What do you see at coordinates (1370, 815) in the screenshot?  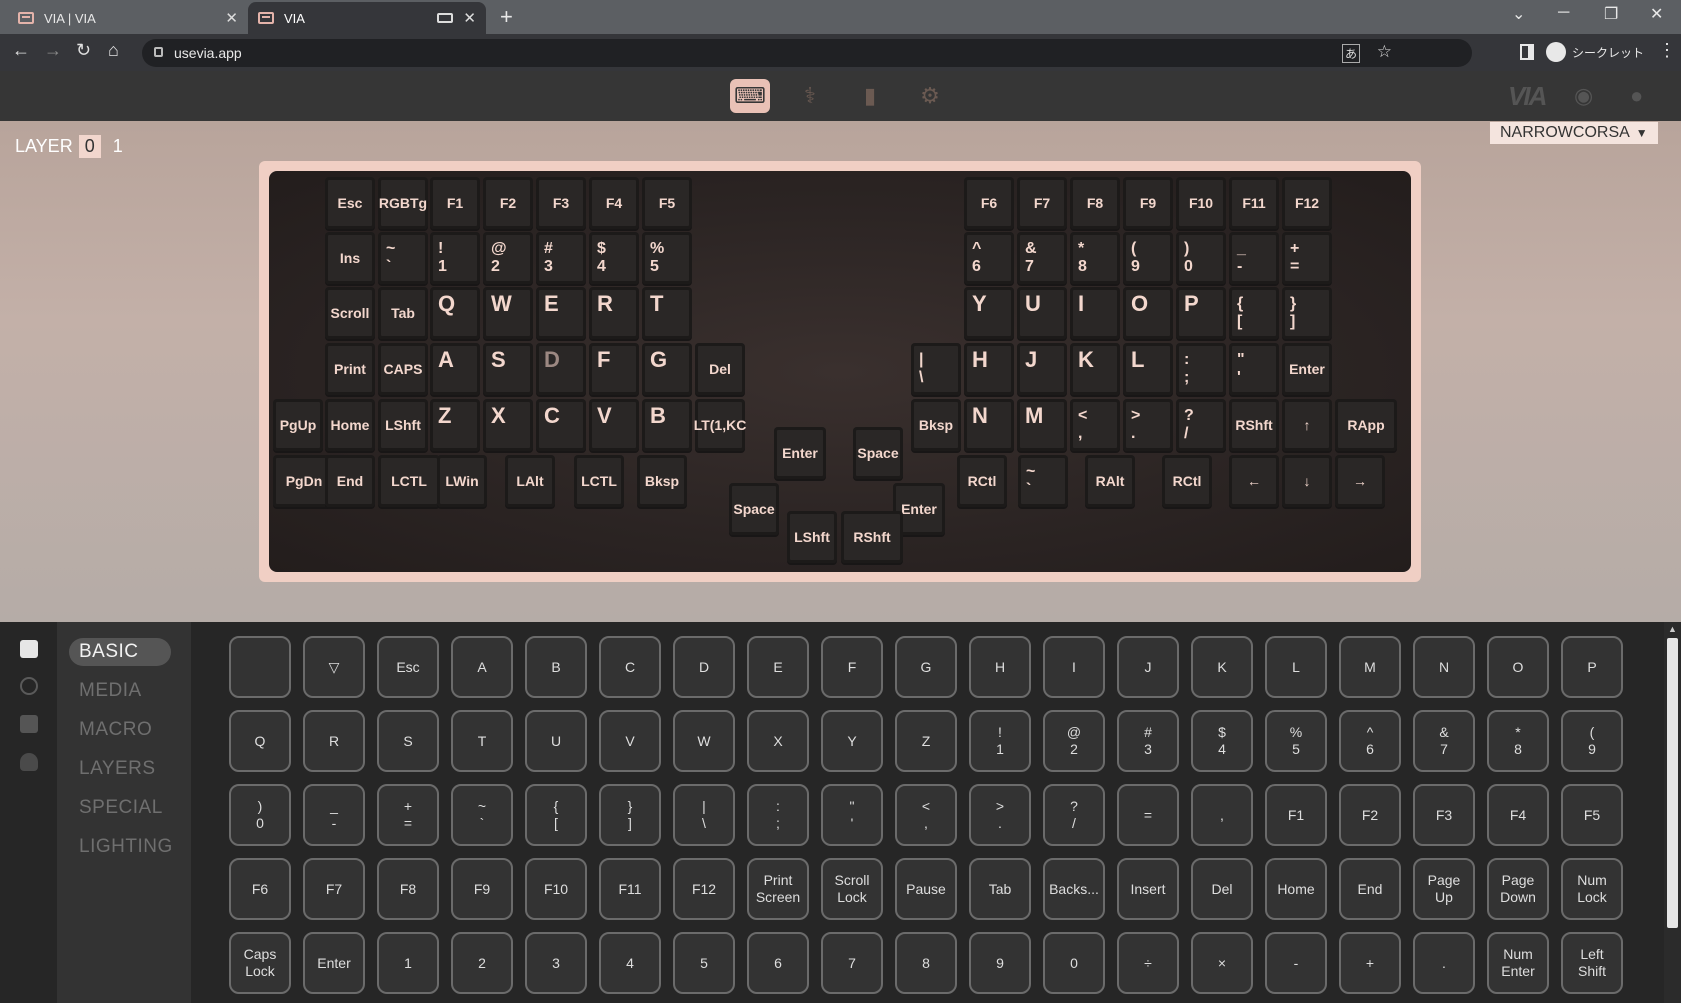 I see `keycode-button: F2` at bounding box center [1370, 815].